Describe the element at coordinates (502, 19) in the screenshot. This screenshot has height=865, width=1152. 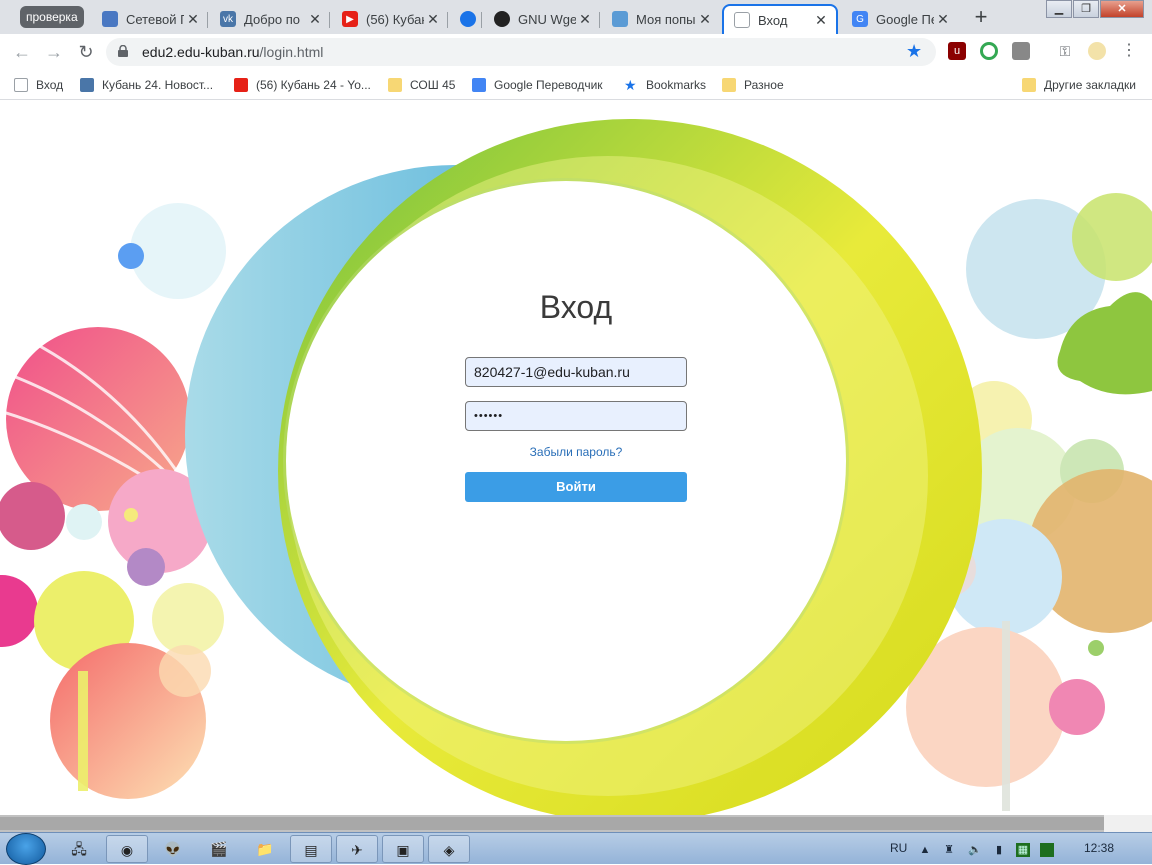
I see `gnu-icon` at that location.